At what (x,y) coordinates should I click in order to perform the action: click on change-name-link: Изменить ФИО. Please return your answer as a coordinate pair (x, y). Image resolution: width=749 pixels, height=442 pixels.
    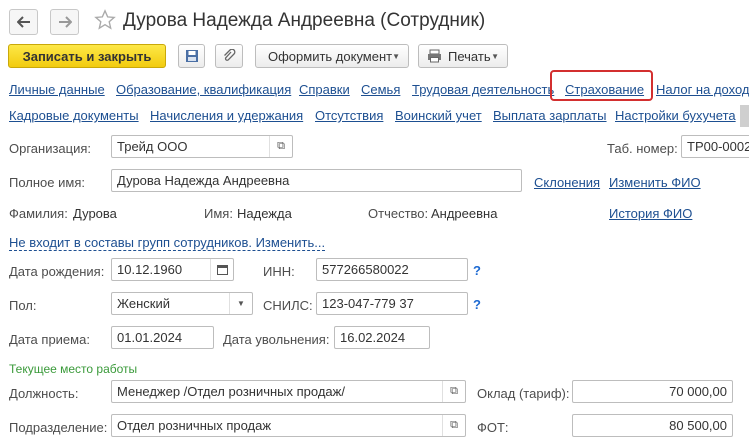
    Looking at the image, I should click on (655, 182).